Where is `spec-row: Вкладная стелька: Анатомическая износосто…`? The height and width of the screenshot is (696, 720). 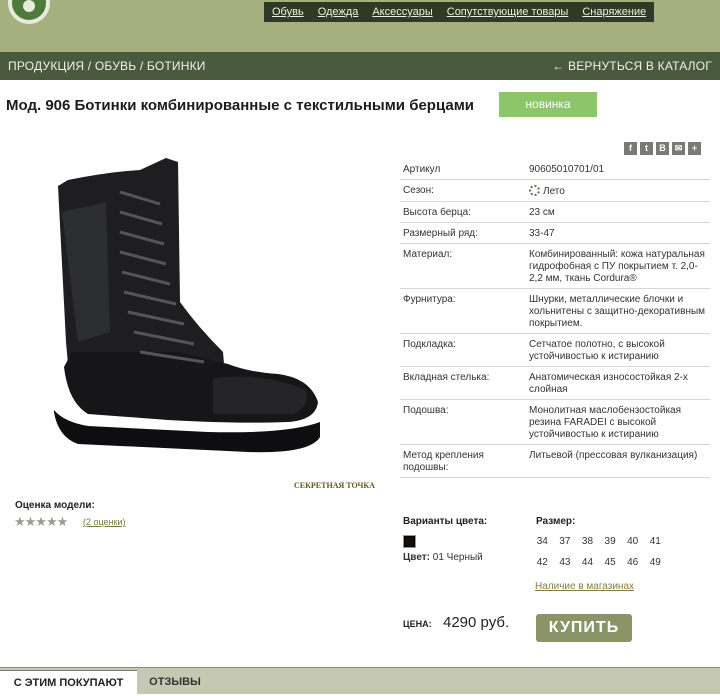 spec-row: Вкладная стелька: Анатомическая износосто… is located at coordinates (555, 383).